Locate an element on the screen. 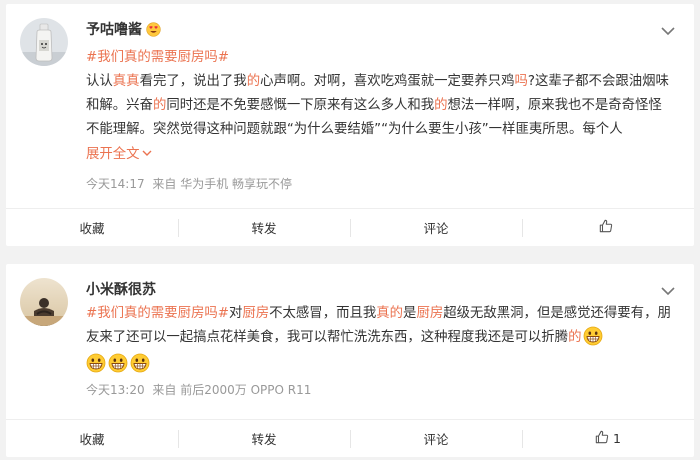 The height and width of the screenshot is (460, 700). post-action-bar: 收藏 转发 评论 1 is located at coordinates (350, 438).